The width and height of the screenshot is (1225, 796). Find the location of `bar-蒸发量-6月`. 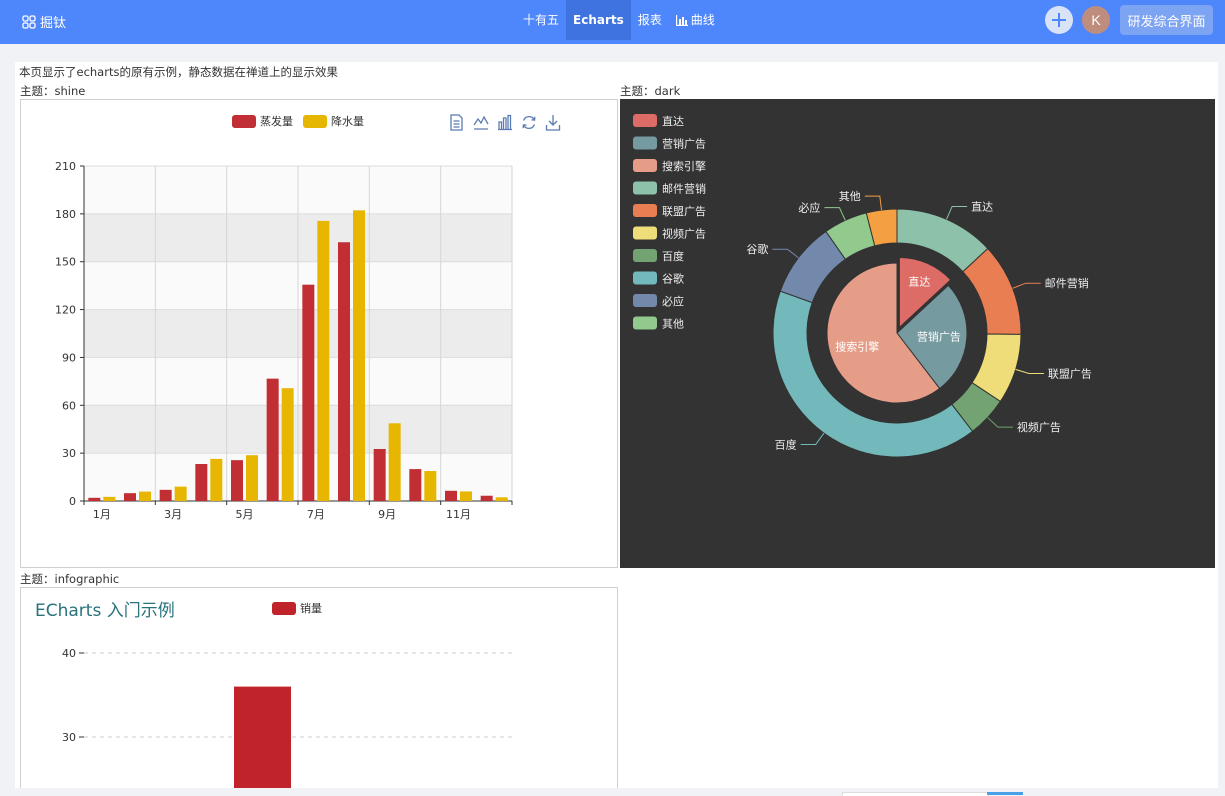

bar-蒸发量-6月 is located at coordinates (272, 439).